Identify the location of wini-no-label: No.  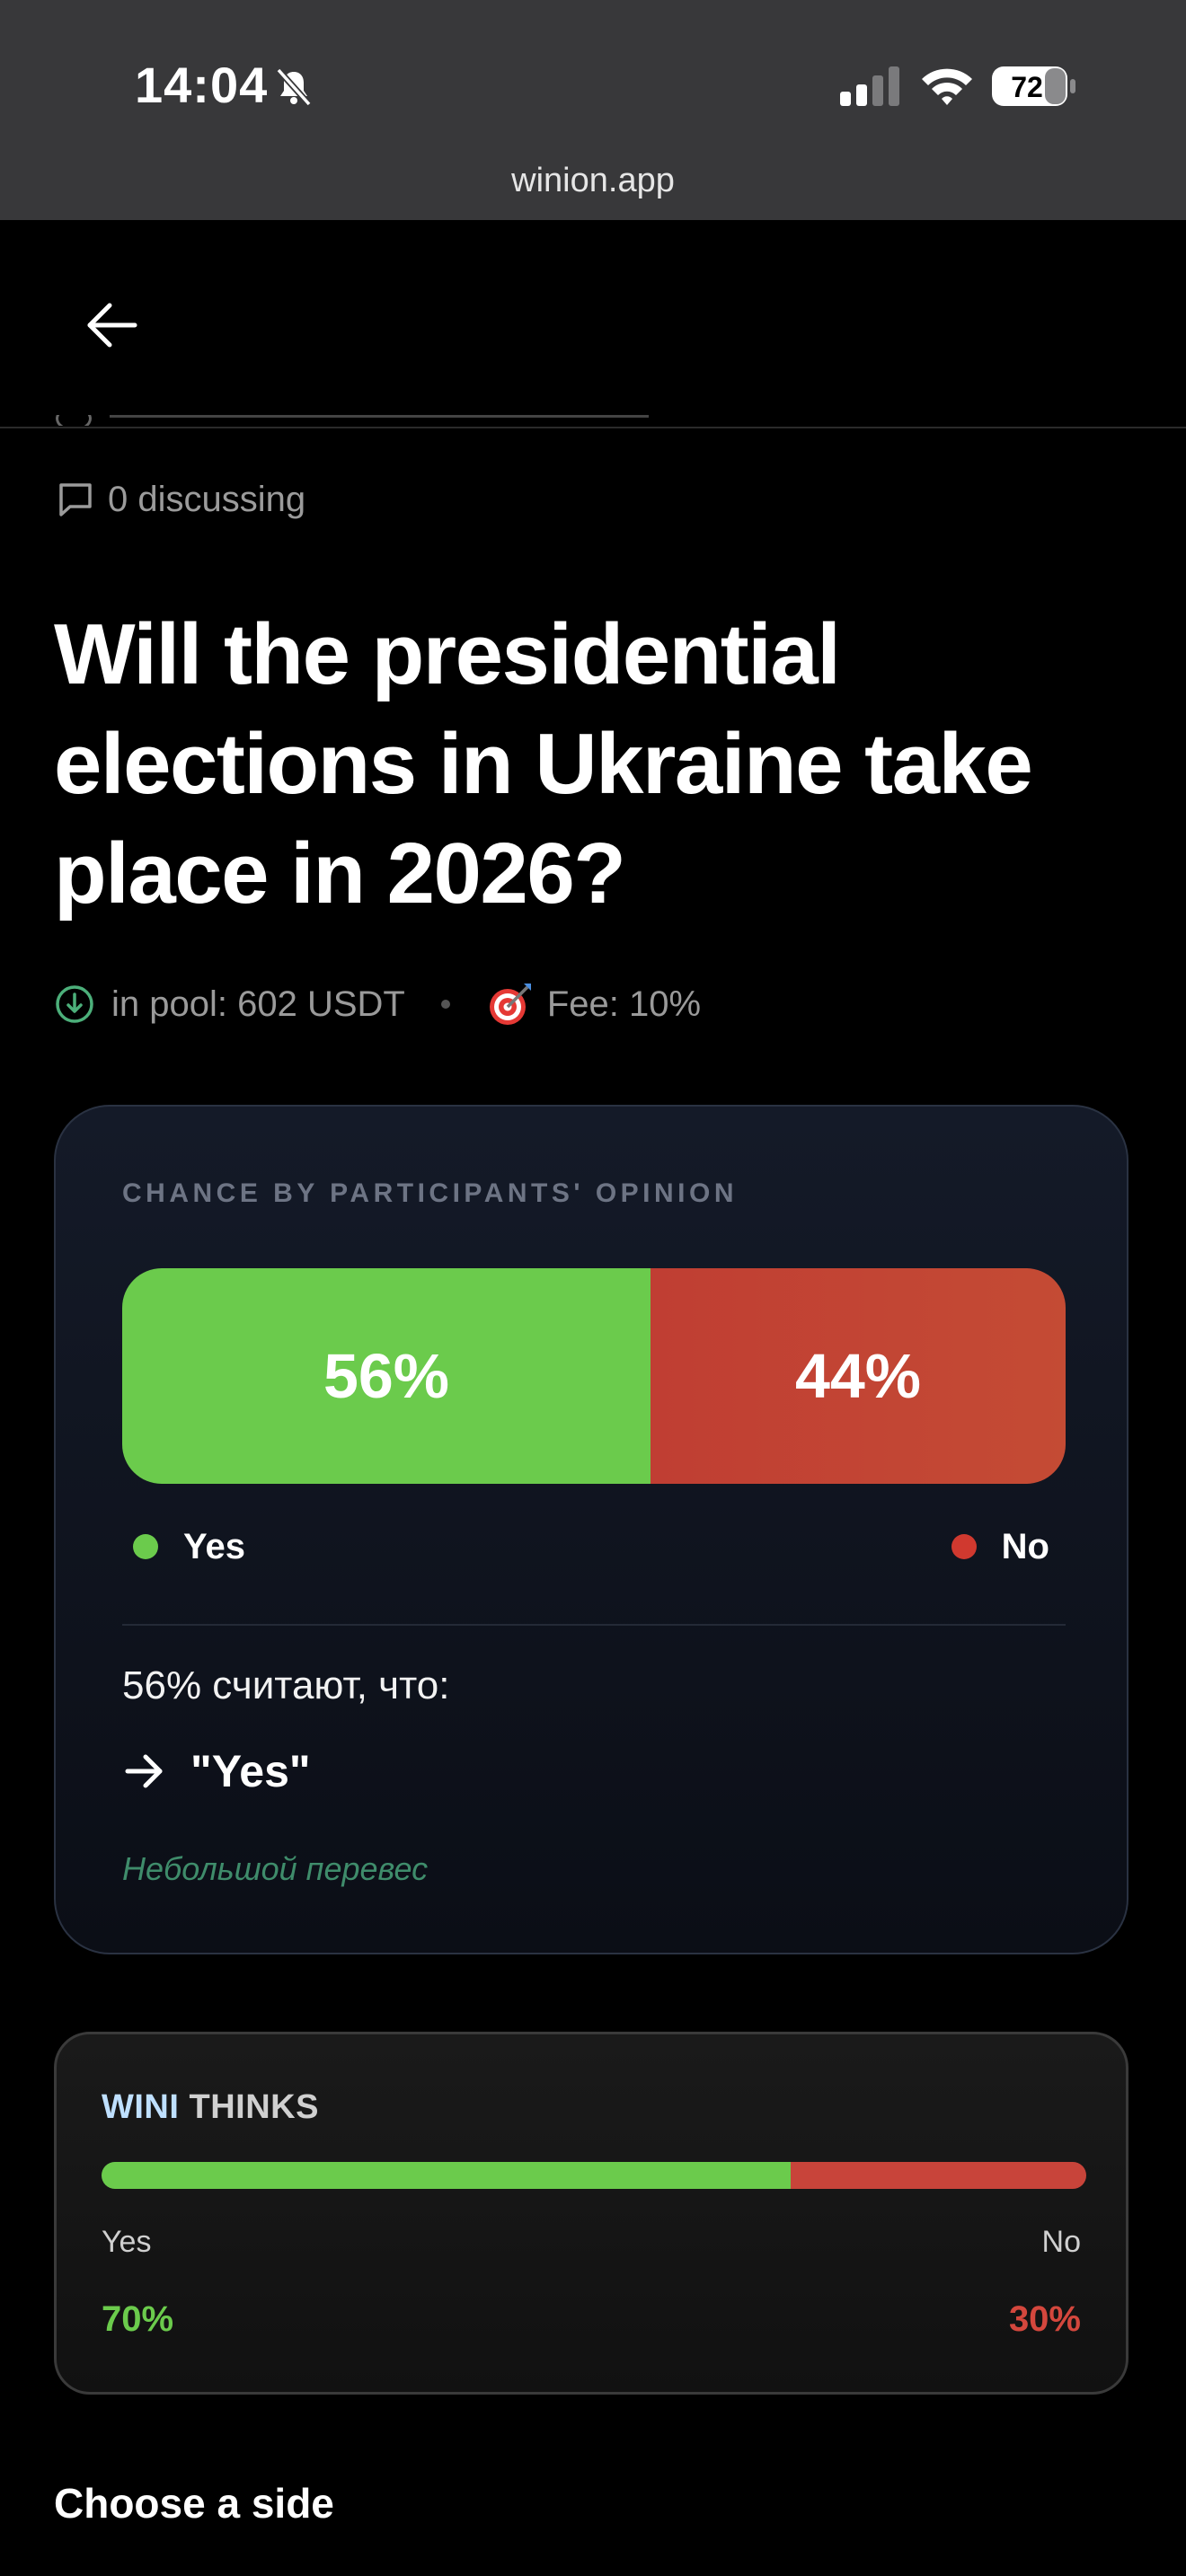
(1061, 2242).